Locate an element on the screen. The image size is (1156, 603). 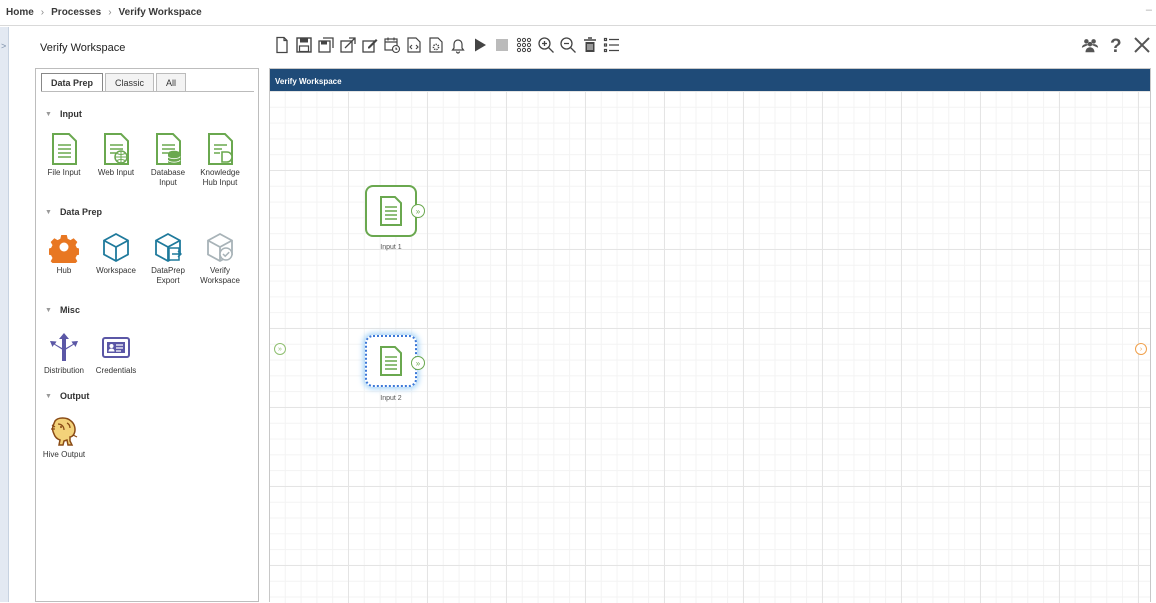
tool-verify-workspace: Verify Workspace is located at coordinates (220, 258).